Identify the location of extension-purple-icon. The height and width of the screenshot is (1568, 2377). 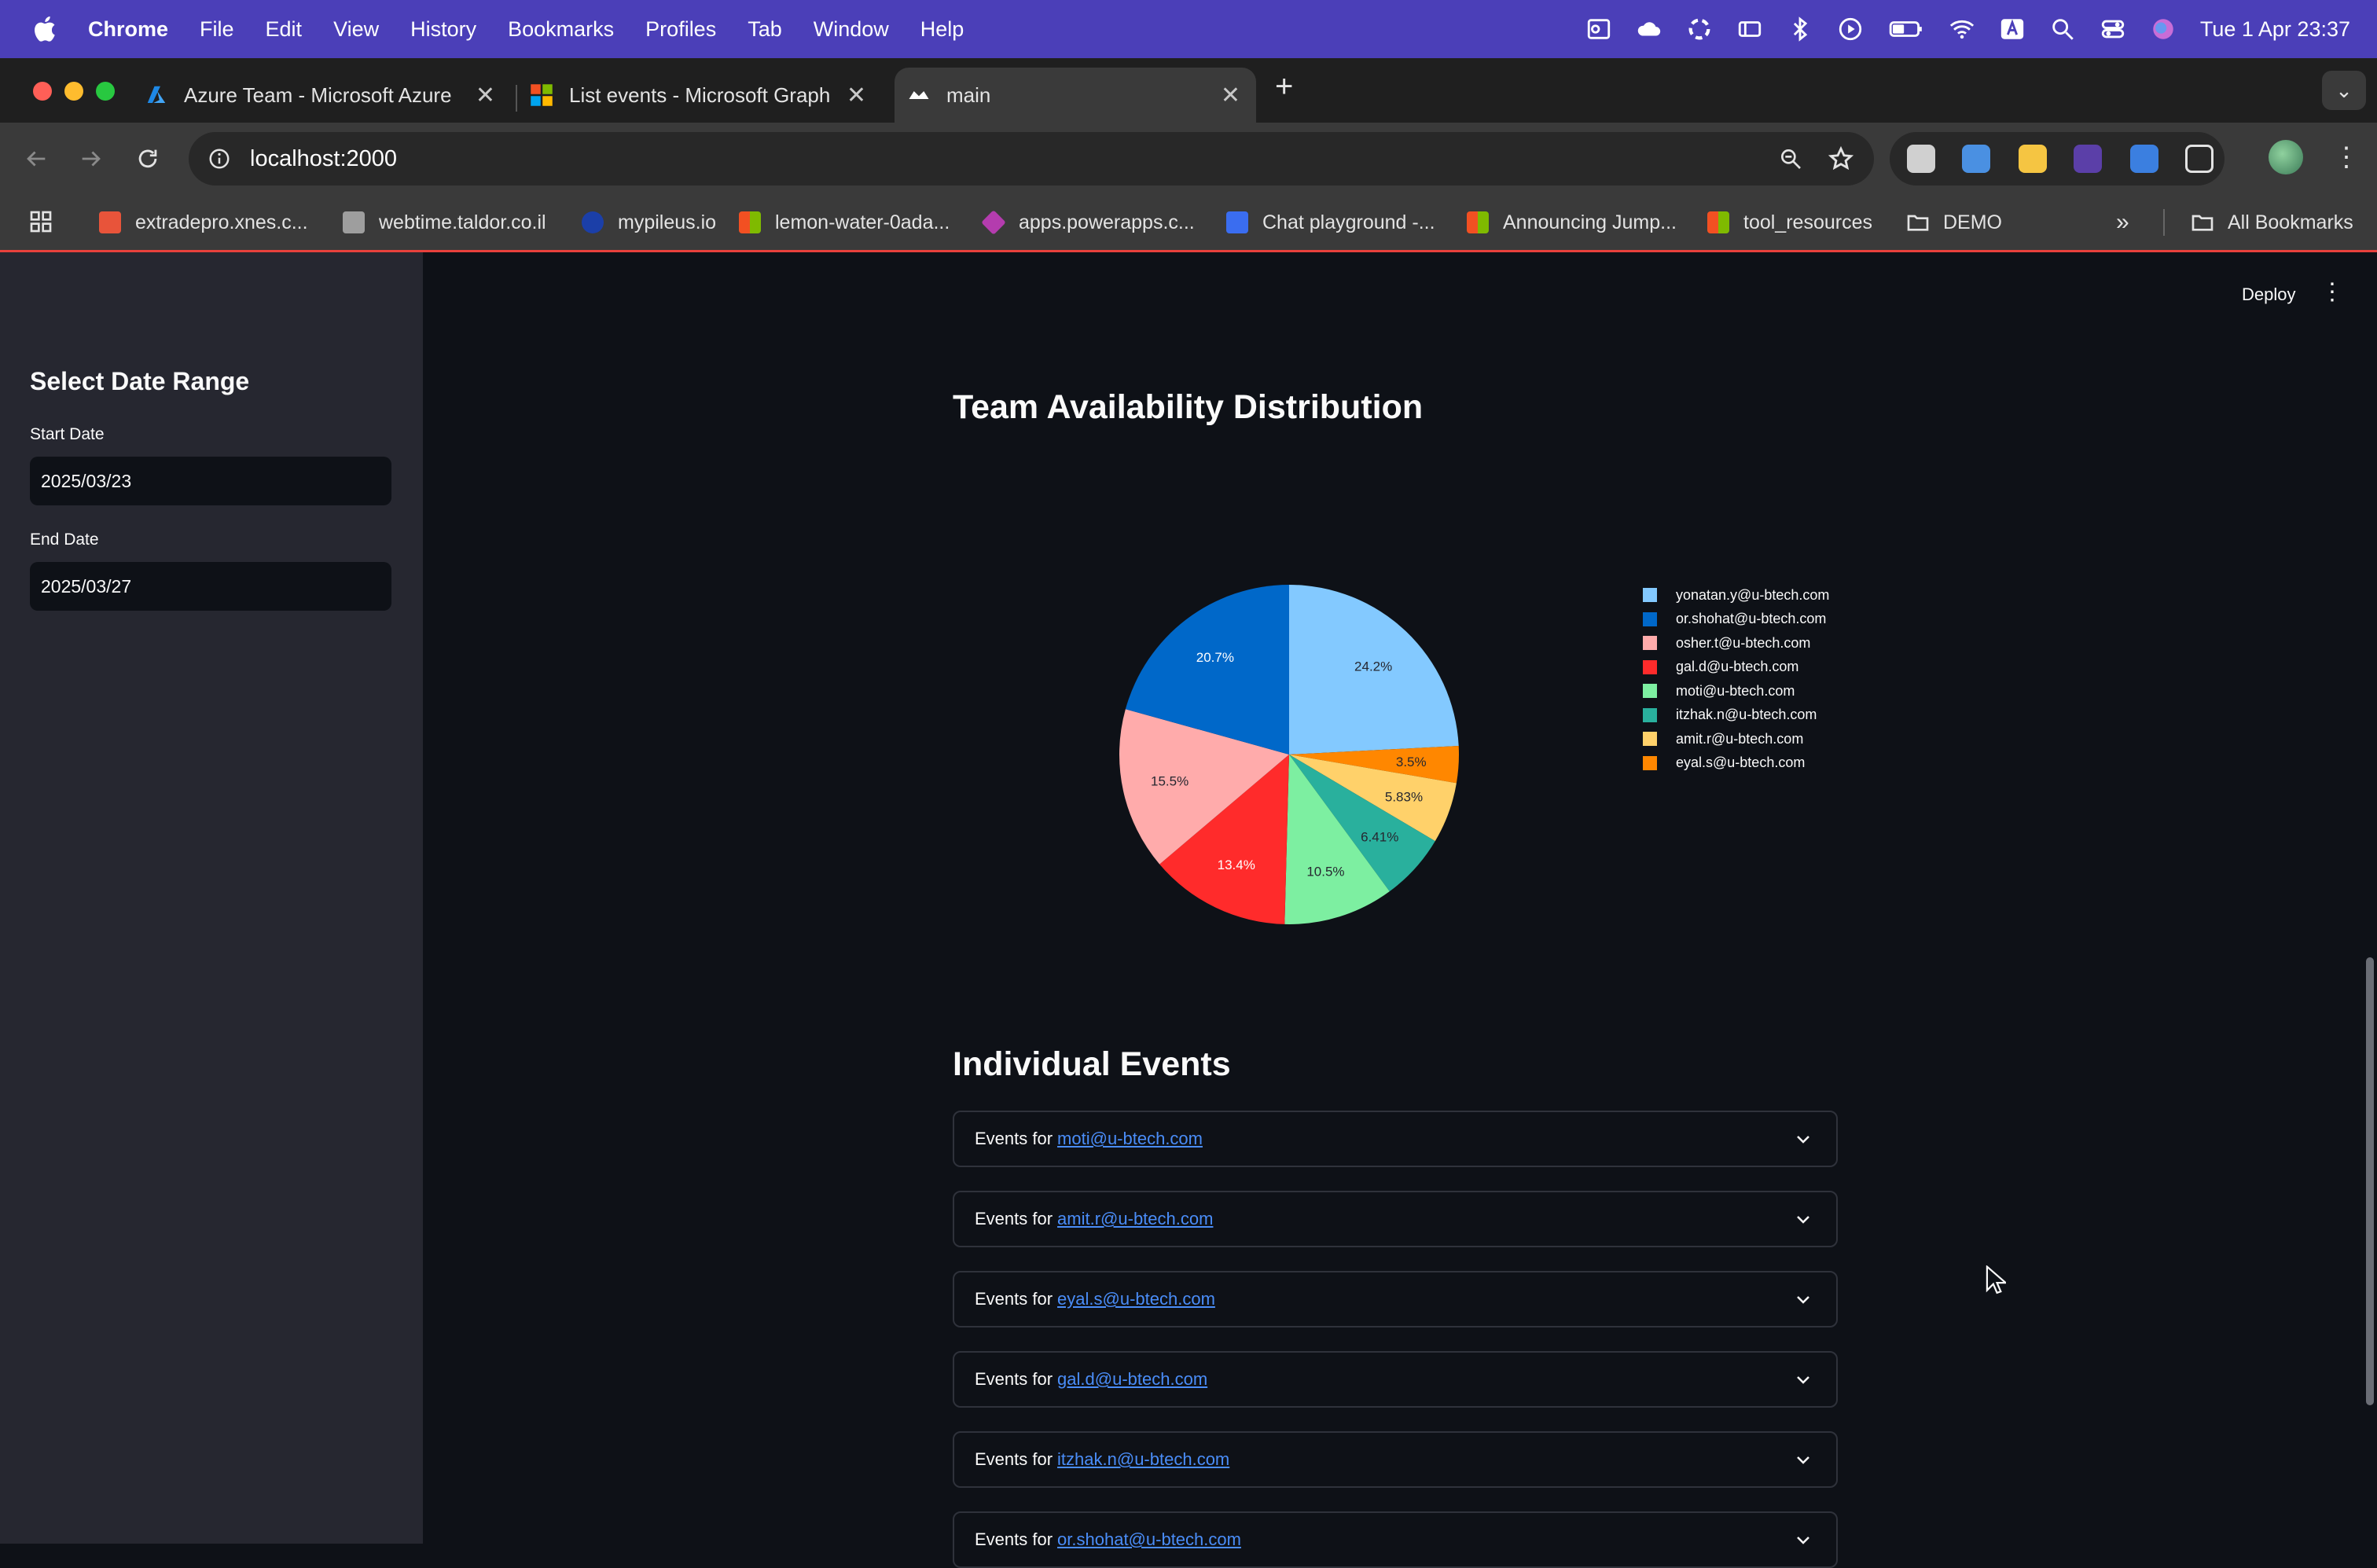
(2088, 159).